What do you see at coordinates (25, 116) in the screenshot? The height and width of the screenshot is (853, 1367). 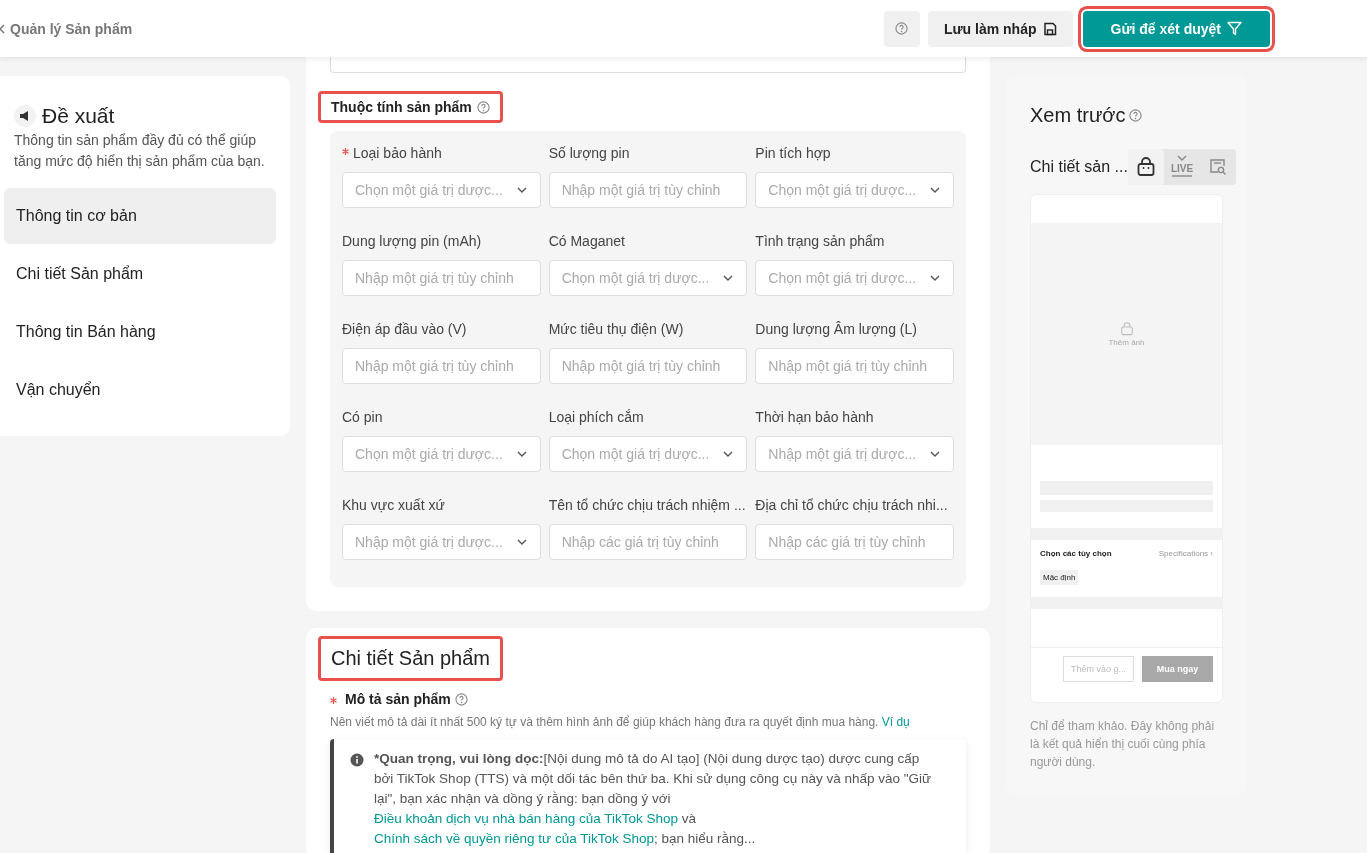 I see `megaphone-icon` at bounding box center [25, 116].